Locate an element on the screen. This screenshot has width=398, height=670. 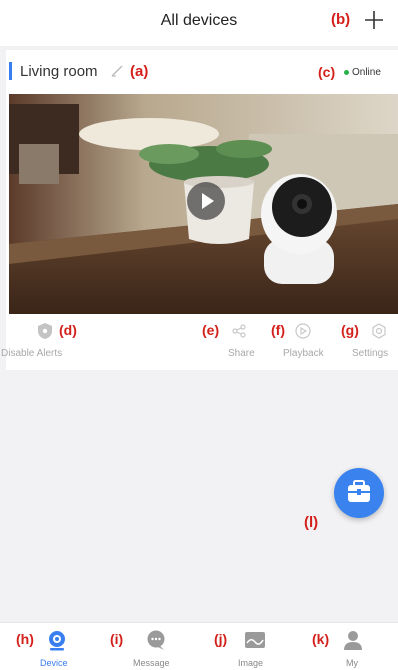
toolbox-icon is located at coordinates (359, 491).